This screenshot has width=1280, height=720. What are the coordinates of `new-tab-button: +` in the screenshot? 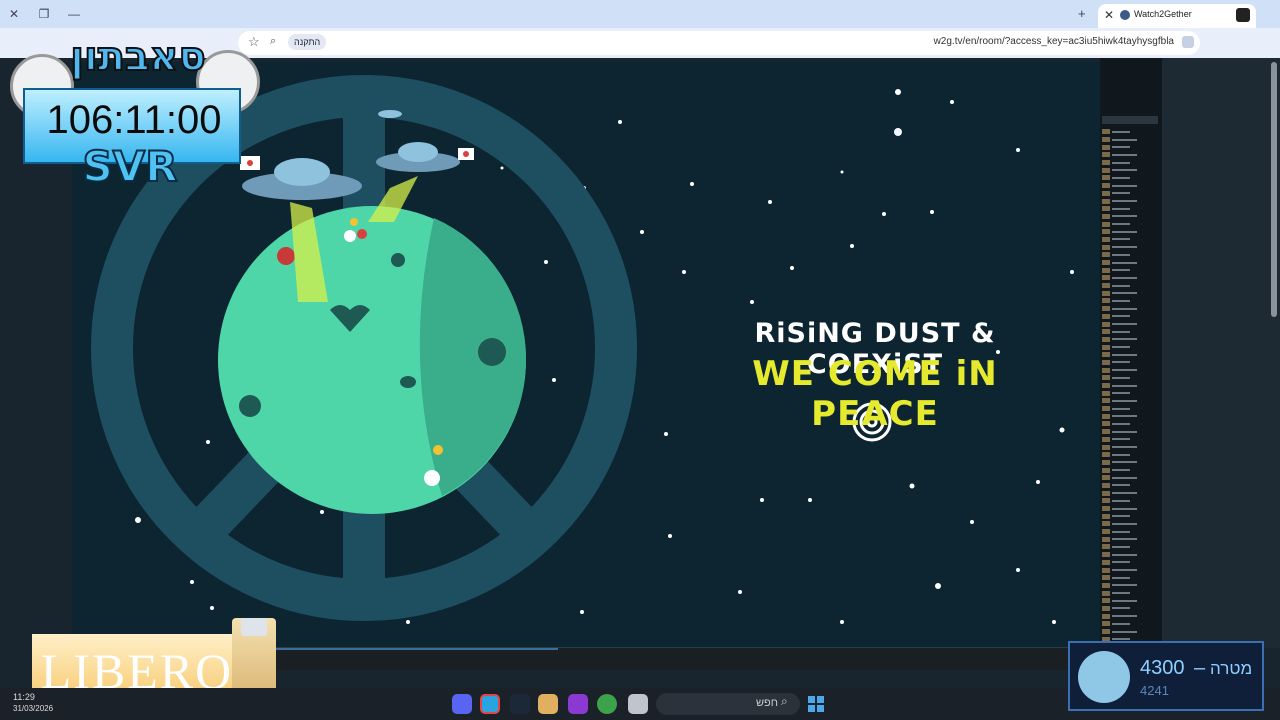 It's located at (1082, 13).